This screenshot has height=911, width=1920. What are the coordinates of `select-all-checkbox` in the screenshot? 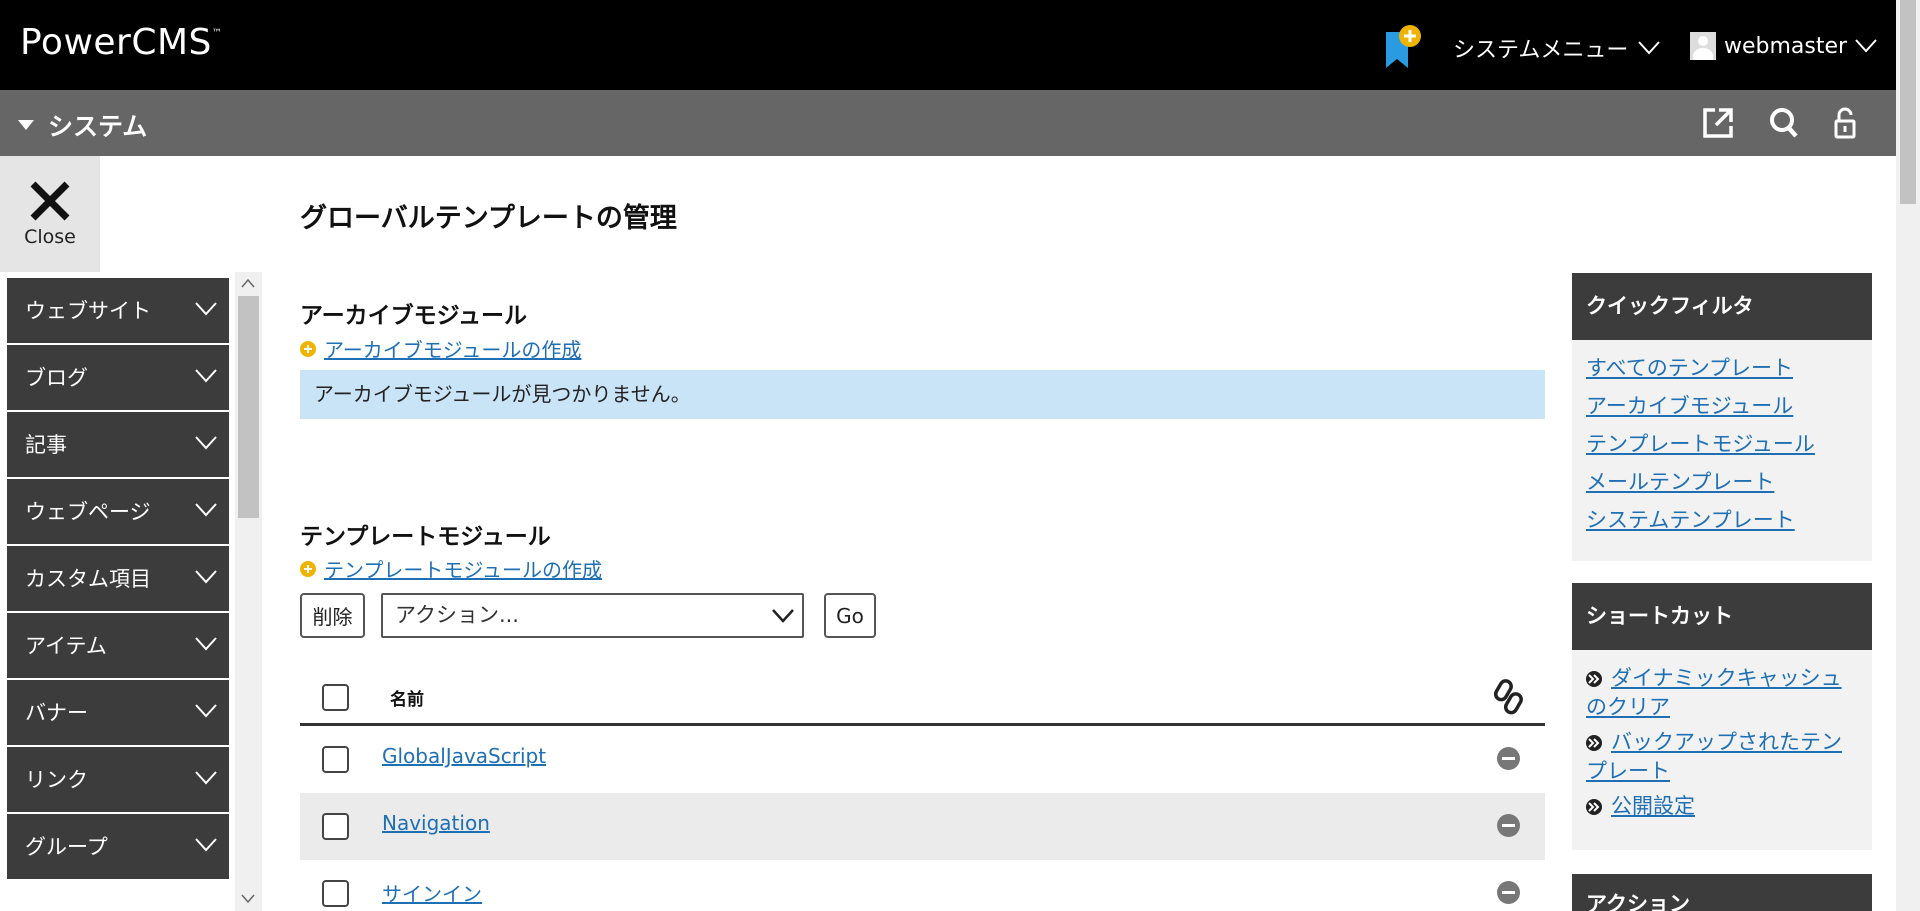 It's located at (335, 697).